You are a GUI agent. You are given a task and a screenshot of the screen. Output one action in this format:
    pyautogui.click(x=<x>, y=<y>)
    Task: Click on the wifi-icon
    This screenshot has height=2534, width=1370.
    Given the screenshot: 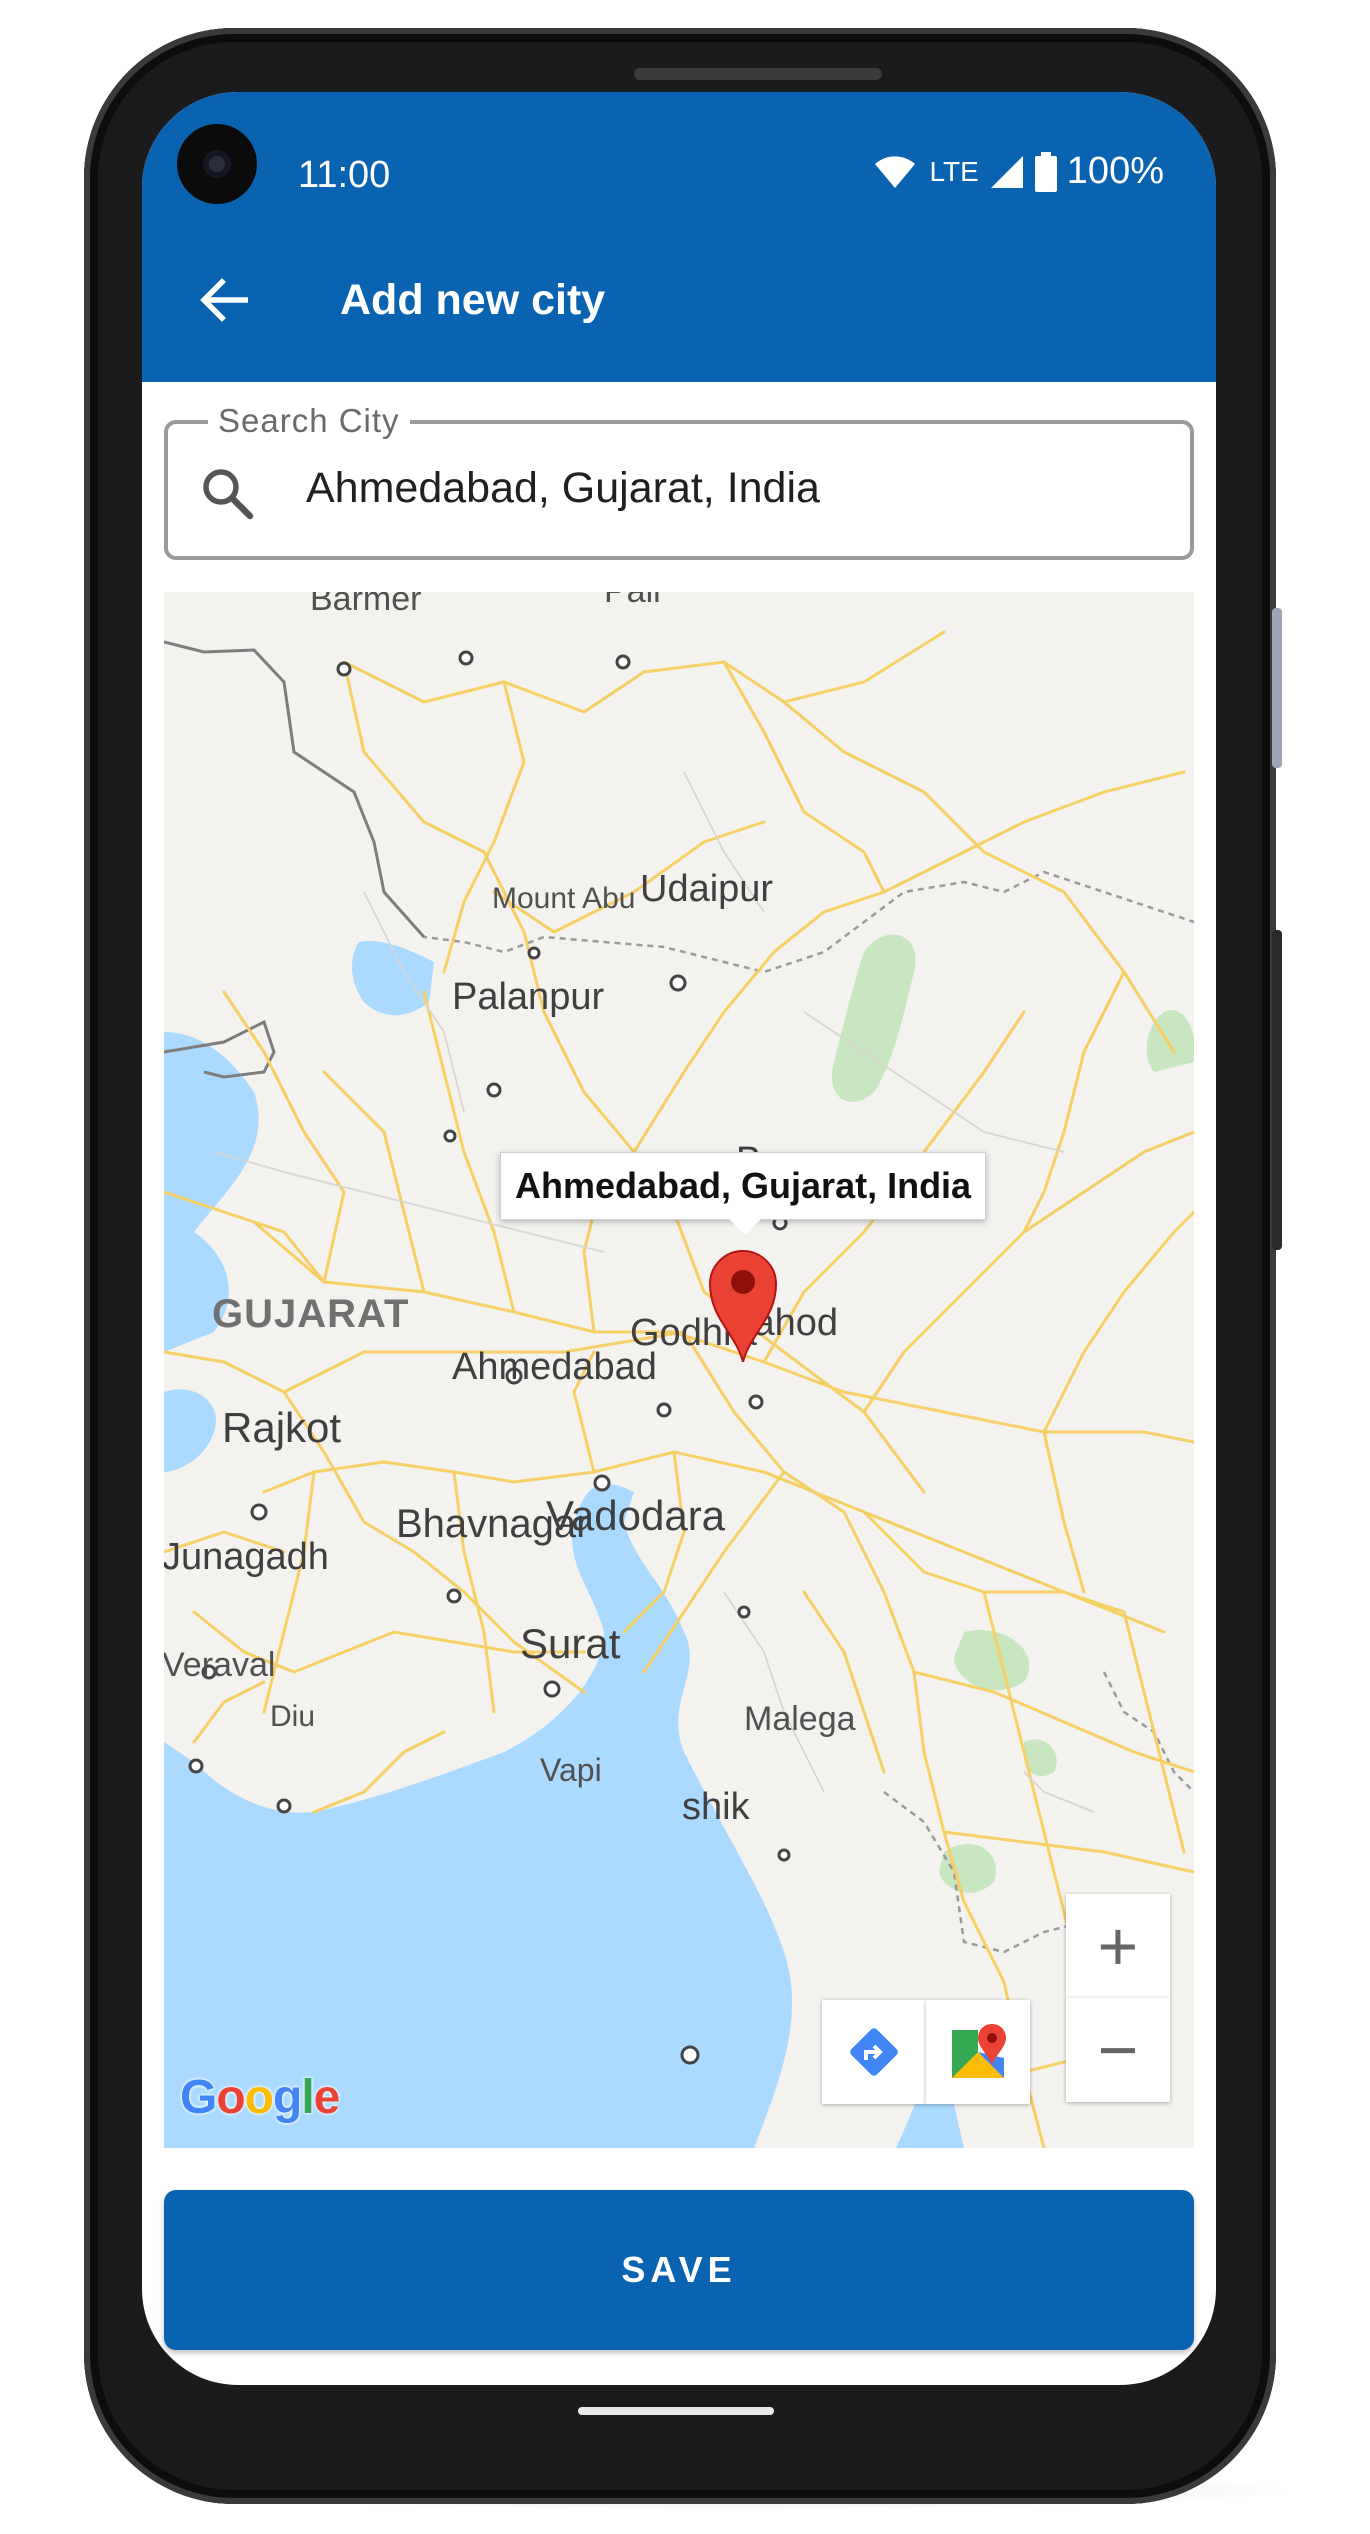 What is the action you would take?
    pyautogui.click(x=894, y=171)
    